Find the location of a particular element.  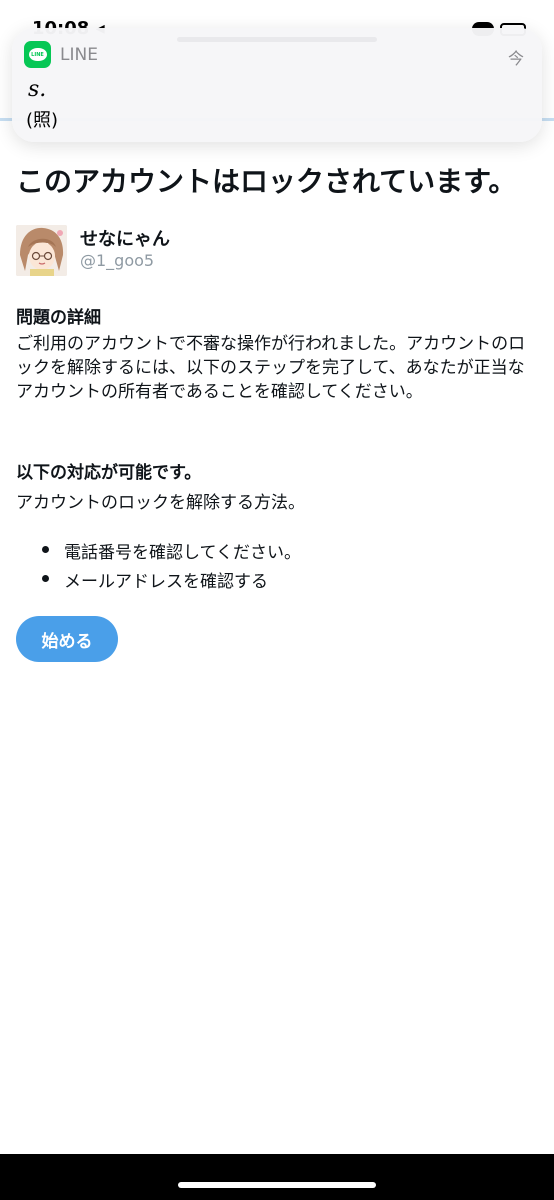

avatar-illustration is located at coordinates (41, 250).